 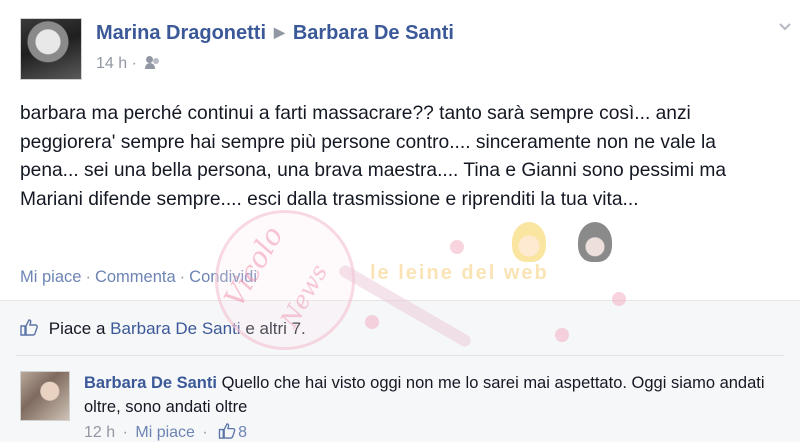 What do you see at coordinates (77, 328) in the screenshot?
I see `likes-prefix: Piace a` at bounding box center [77, 328].